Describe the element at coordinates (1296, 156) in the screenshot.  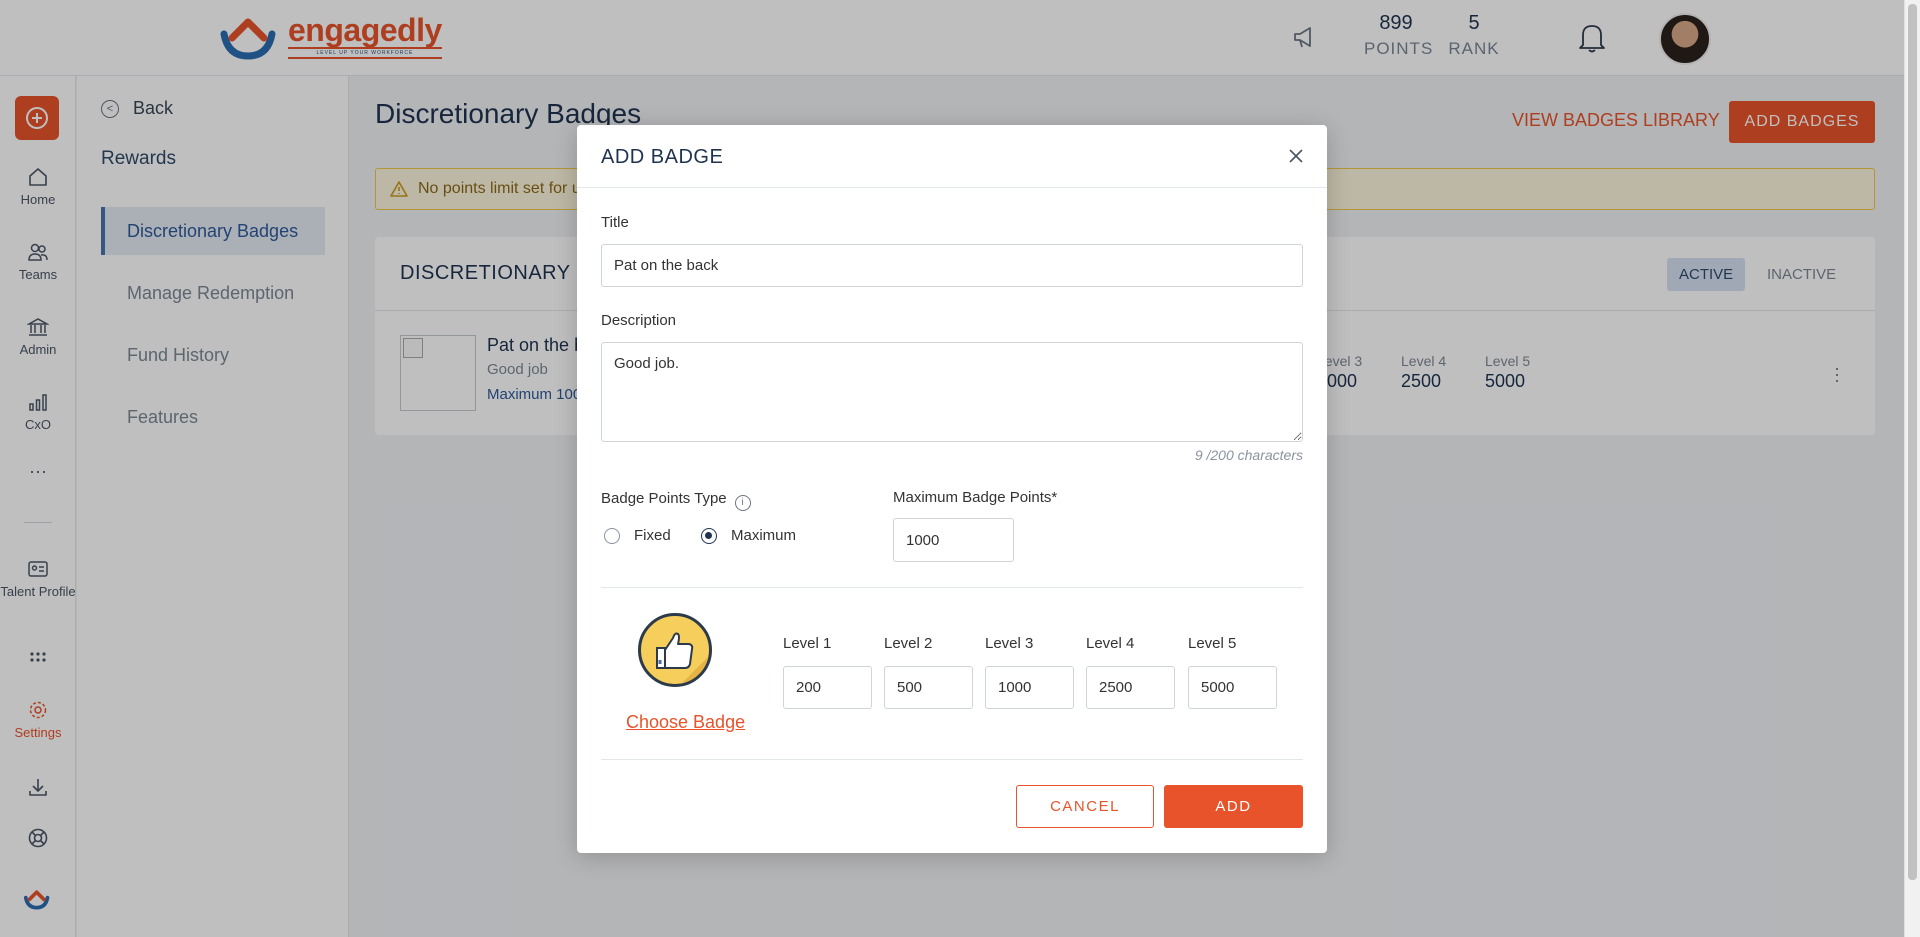
I see `close-icon` at that location.